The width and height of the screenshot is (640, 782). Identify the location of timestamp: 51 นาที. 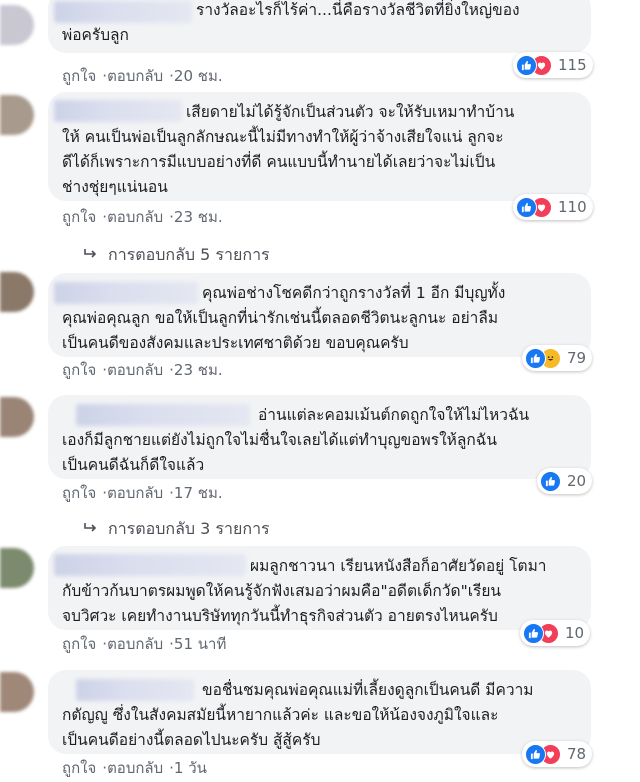
(200, 644).